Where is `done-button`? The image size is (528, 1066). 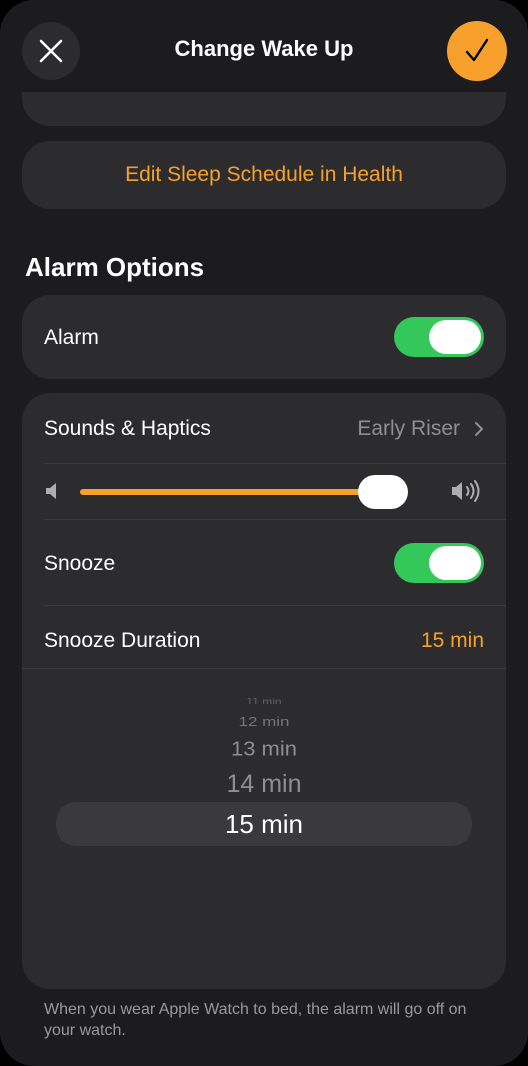 done-button is located at coordinates (477, 51).